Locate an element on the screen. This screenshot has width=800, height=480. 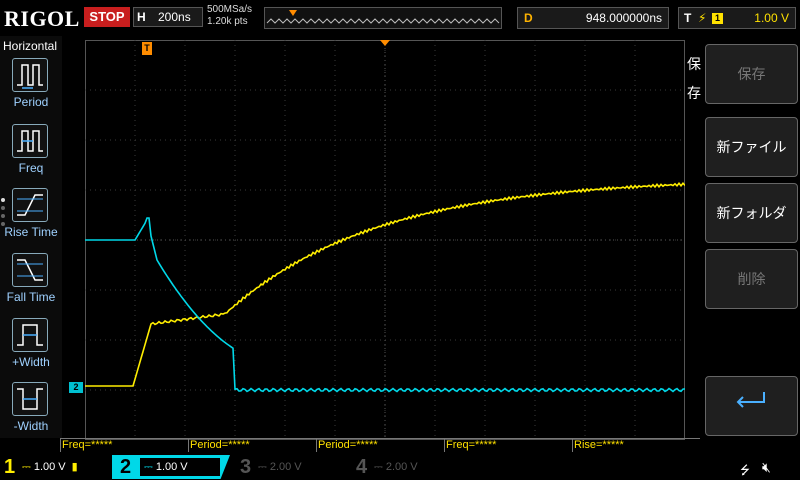
measure-neg-width-label: -Width is located at coordinates (31, 426).